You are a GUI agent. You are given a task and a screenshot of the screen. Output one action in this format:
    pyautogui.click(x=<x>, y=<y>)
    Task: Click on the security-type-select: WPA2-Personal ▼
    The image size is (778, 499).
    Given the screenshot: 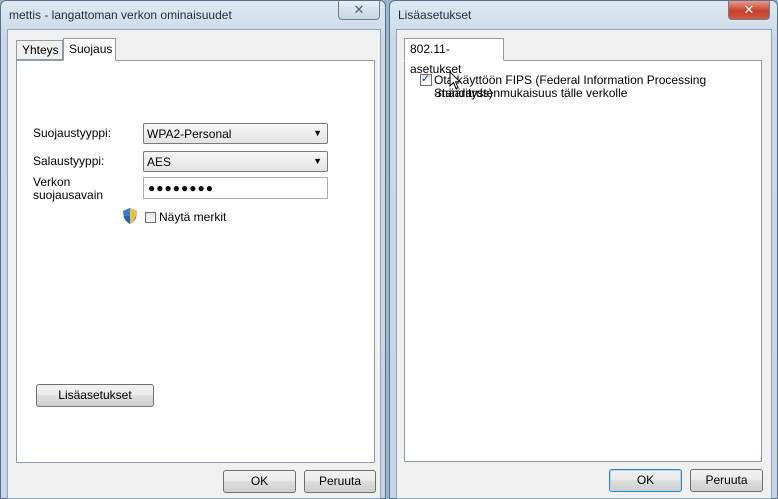 What is the action you would take?
    pyautogui.click(x=235, y=133)
    